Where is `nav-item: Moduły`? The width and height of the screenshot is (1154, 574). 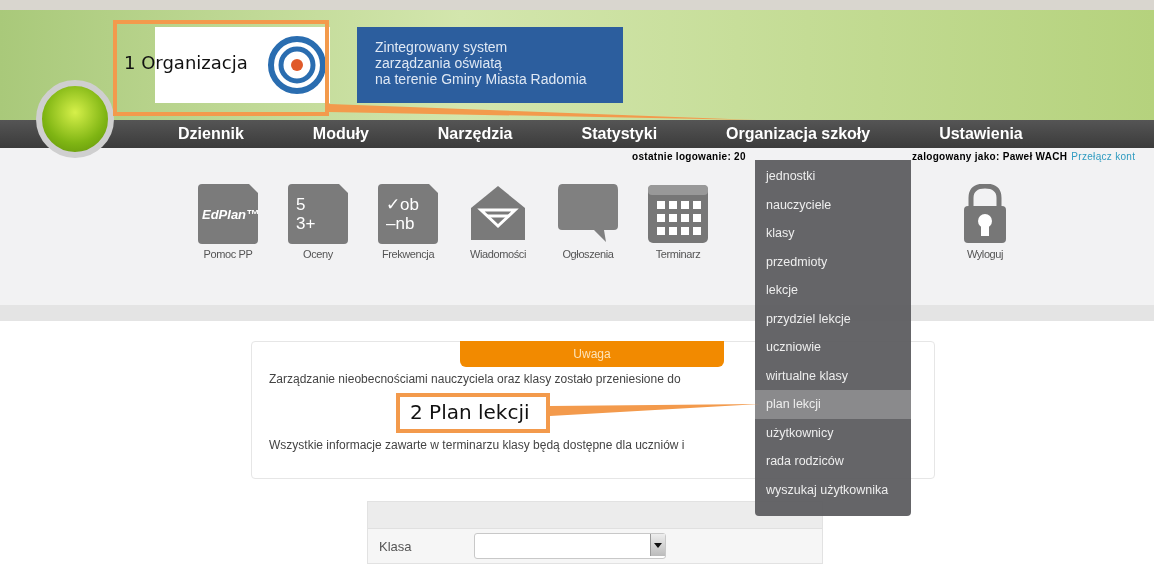
nav-item: Moduły is located at coordinates (340, 134).